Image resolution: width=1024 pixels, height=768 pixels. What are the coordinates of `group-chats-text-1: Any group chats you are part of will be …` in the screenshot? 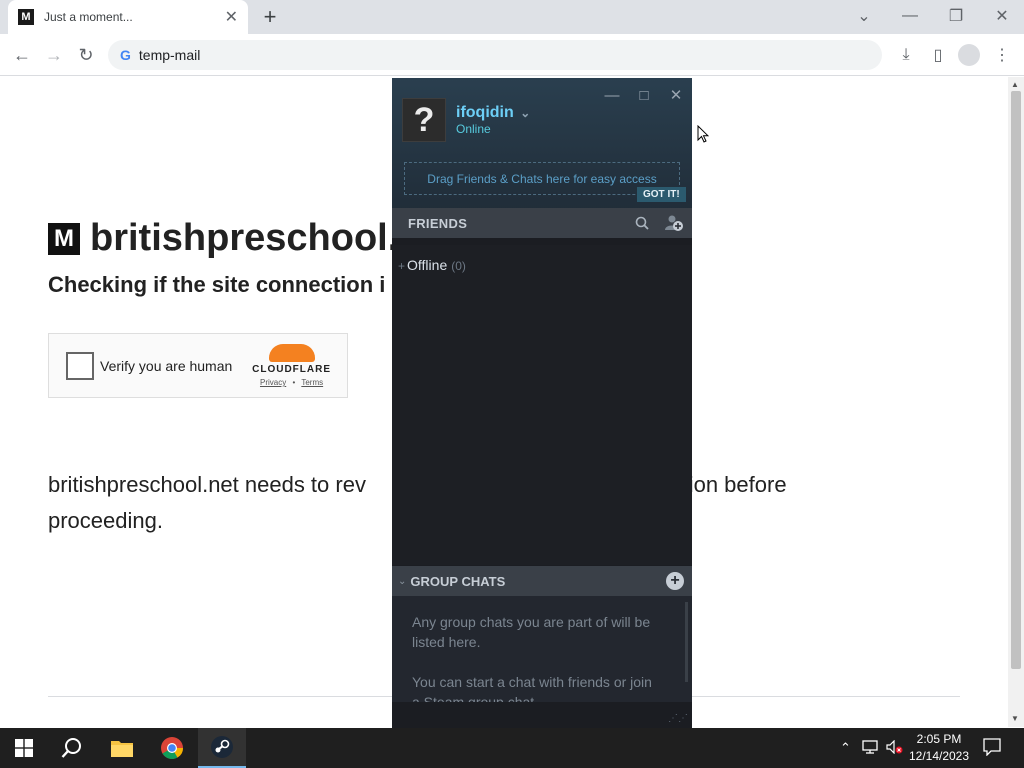 It's located at (531, 632).